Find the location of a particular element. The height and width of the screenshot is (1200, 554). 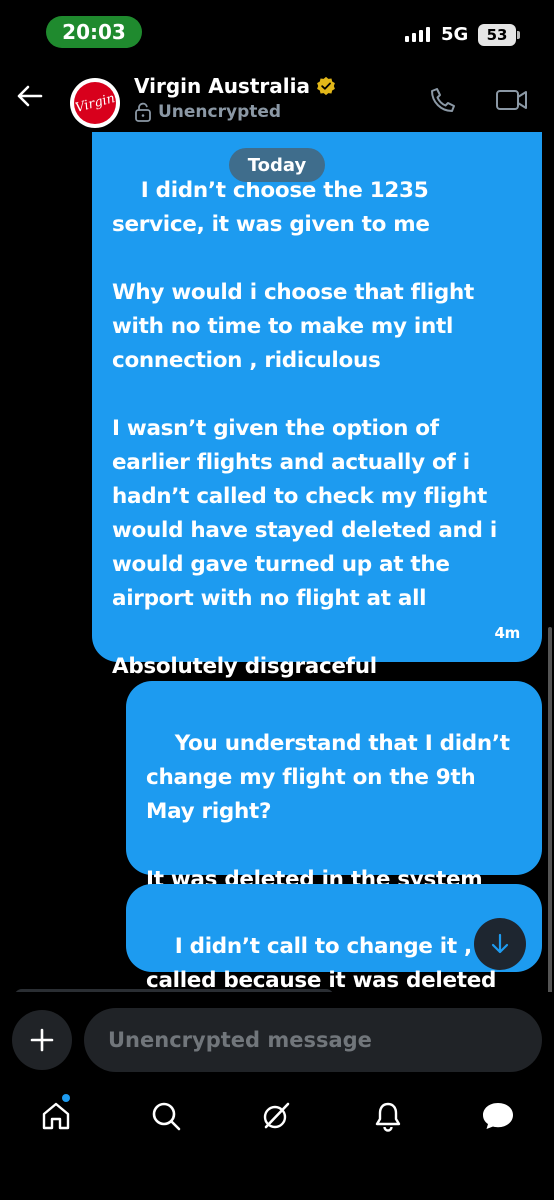

status-bar: 20:03 5G 53 is located at coordinates (277, 31).